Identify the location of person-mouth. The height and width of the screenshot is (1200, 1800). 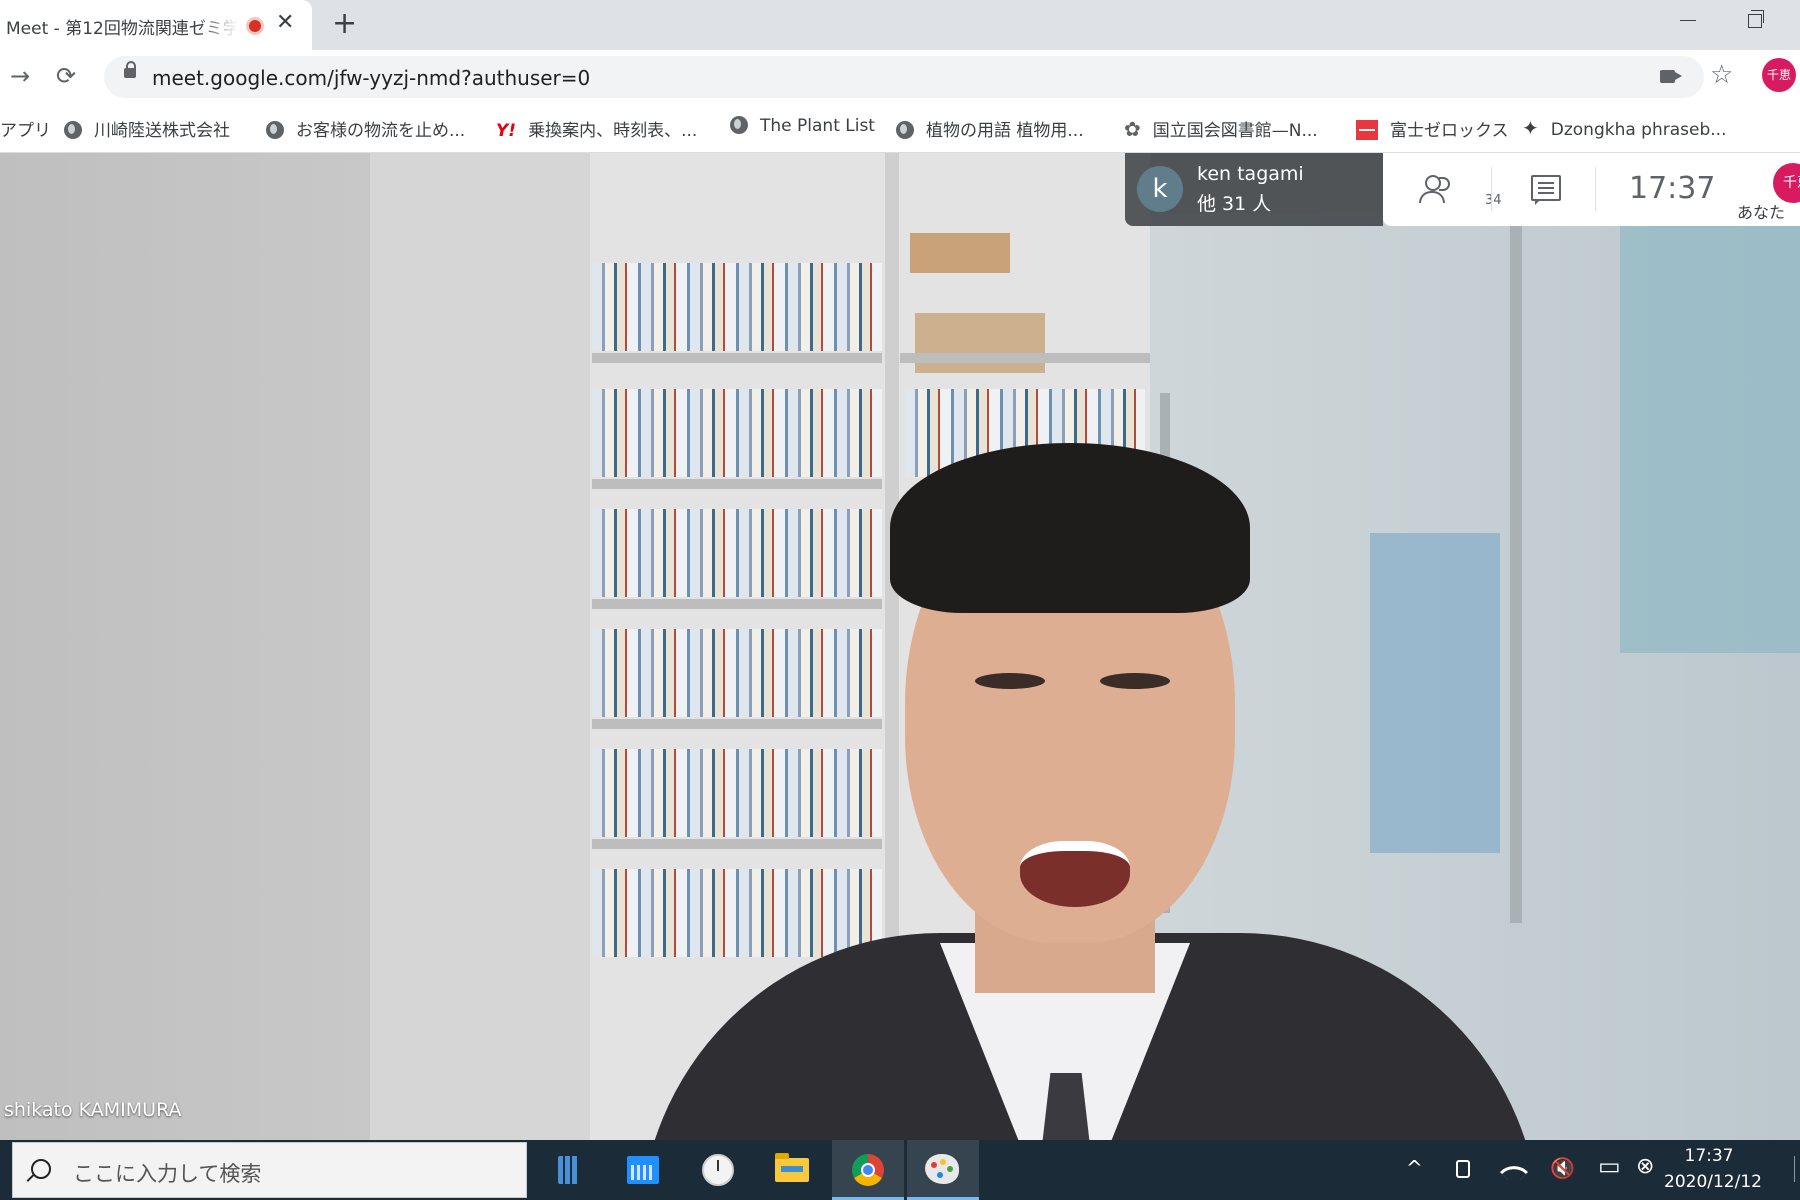
(1075, 874).